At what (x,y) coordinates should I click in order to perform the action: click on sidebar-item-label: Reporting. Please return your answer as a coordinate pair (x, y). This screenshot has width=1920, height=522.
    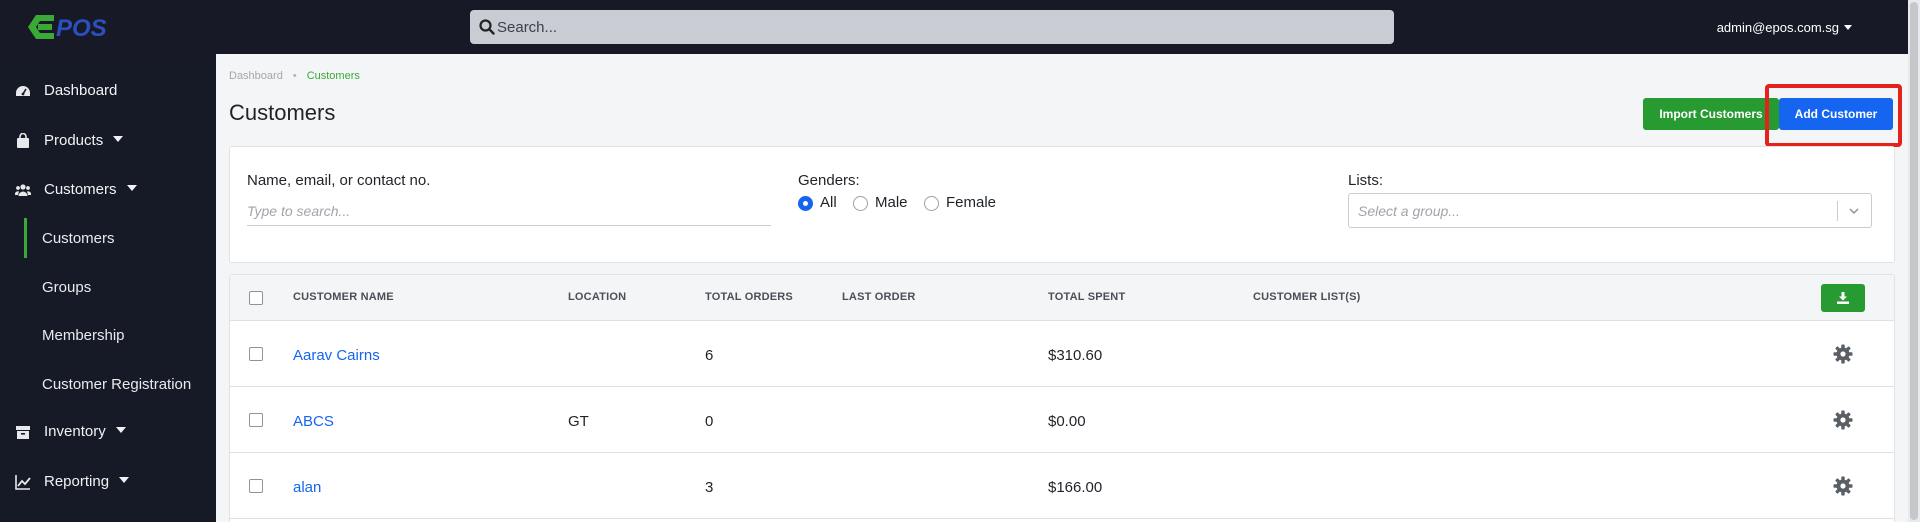
    Looking at the image, I should click on (77, 481).